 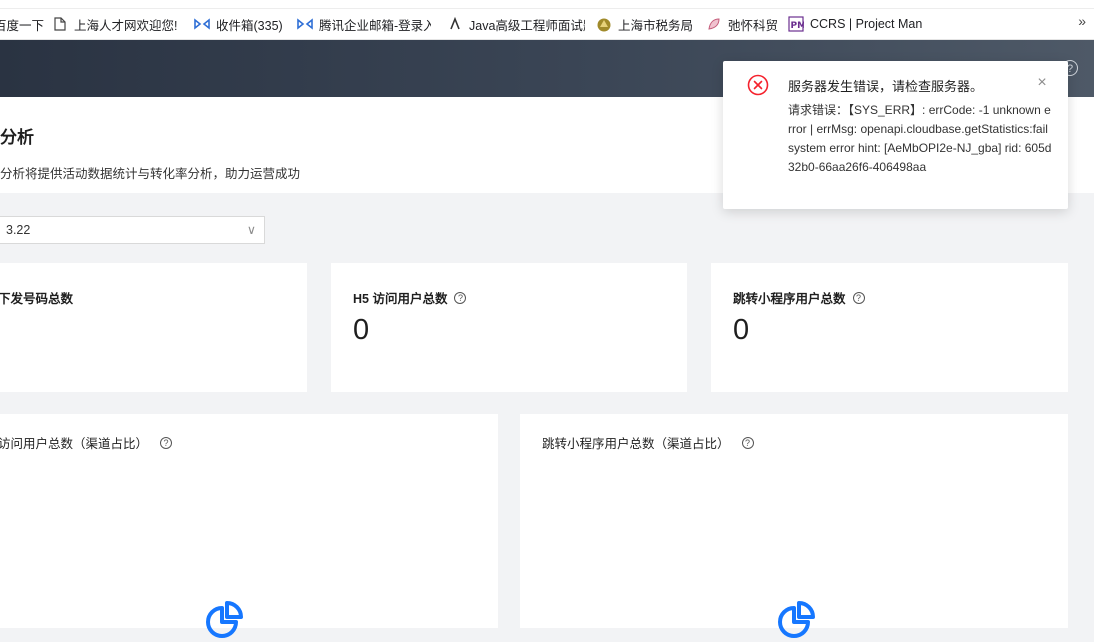 What do you see at coordinates (60, 24) in the screenshot?
I see `page-icon` at bounding box center [60, 24].